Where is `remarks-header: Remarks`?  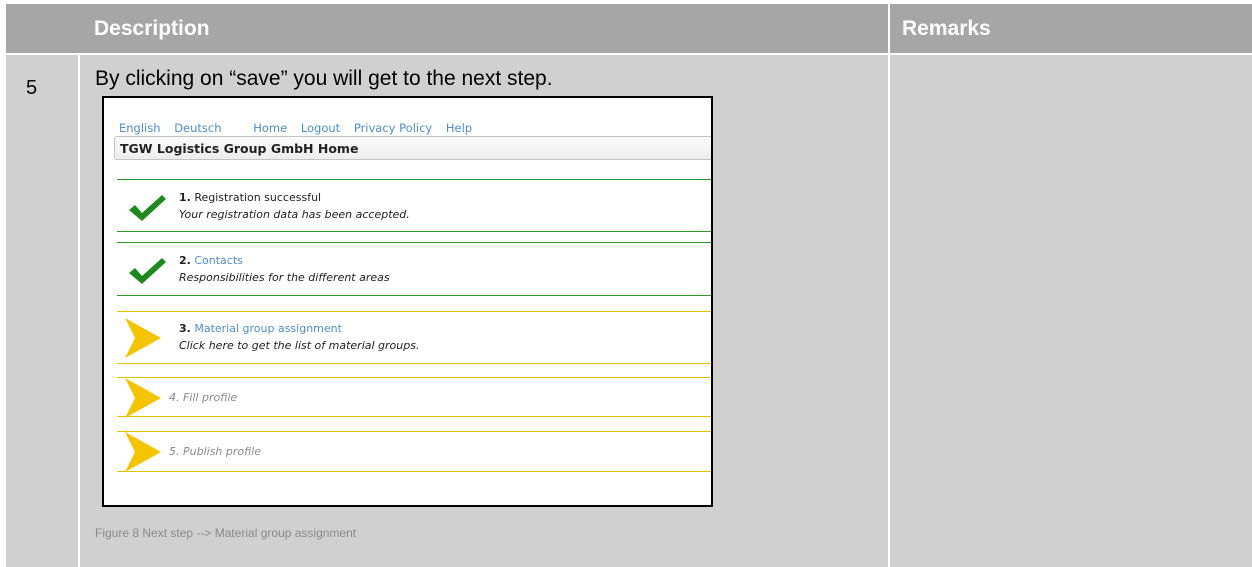 remarks-header: Remarks is located at coordinates (946, 28).